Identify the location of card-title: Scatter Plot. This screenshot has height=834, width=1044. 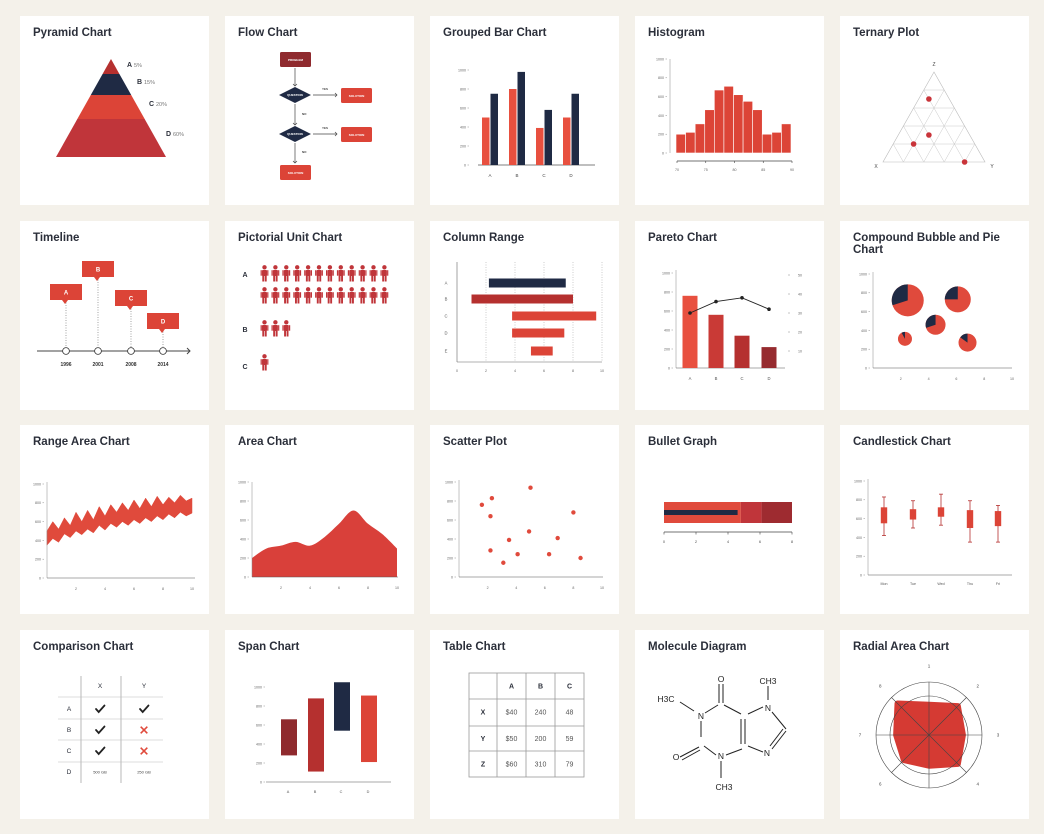
(475, 442).